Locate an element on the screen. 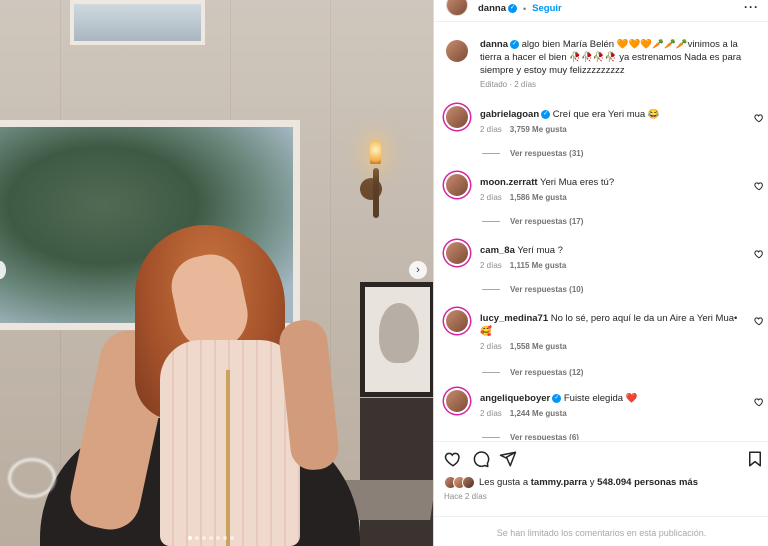 Image resolution: width=768 pixels, height=546 pixels. commenter-username: lucy_medina71 is located at coordinates (514, 318).